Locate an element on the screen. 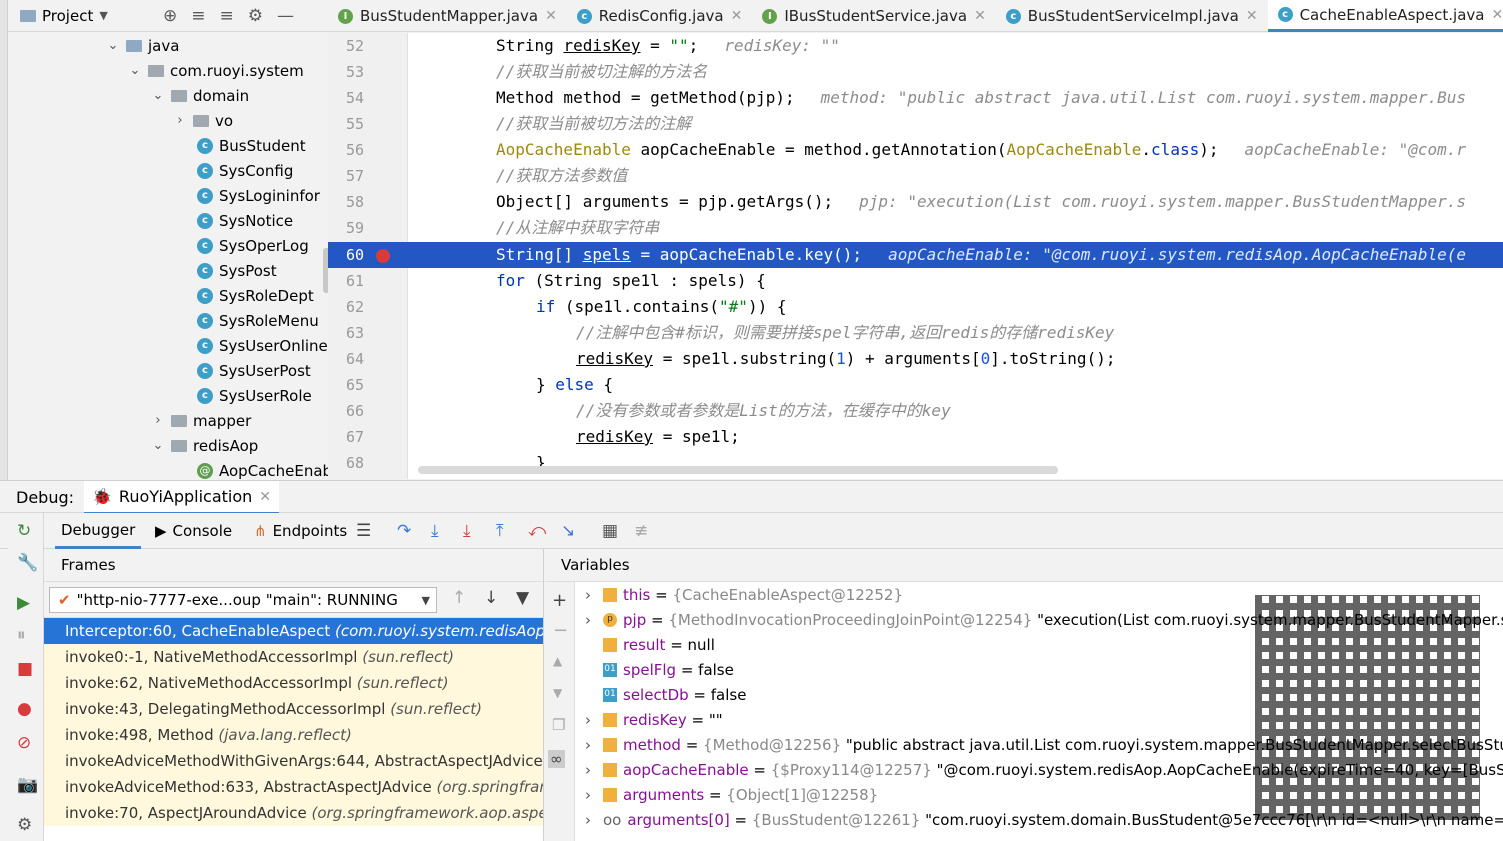 The width and height of the screenshot is (1503, 841). drop-frame-icon: ⤺ is located at coordinates (537, 531).